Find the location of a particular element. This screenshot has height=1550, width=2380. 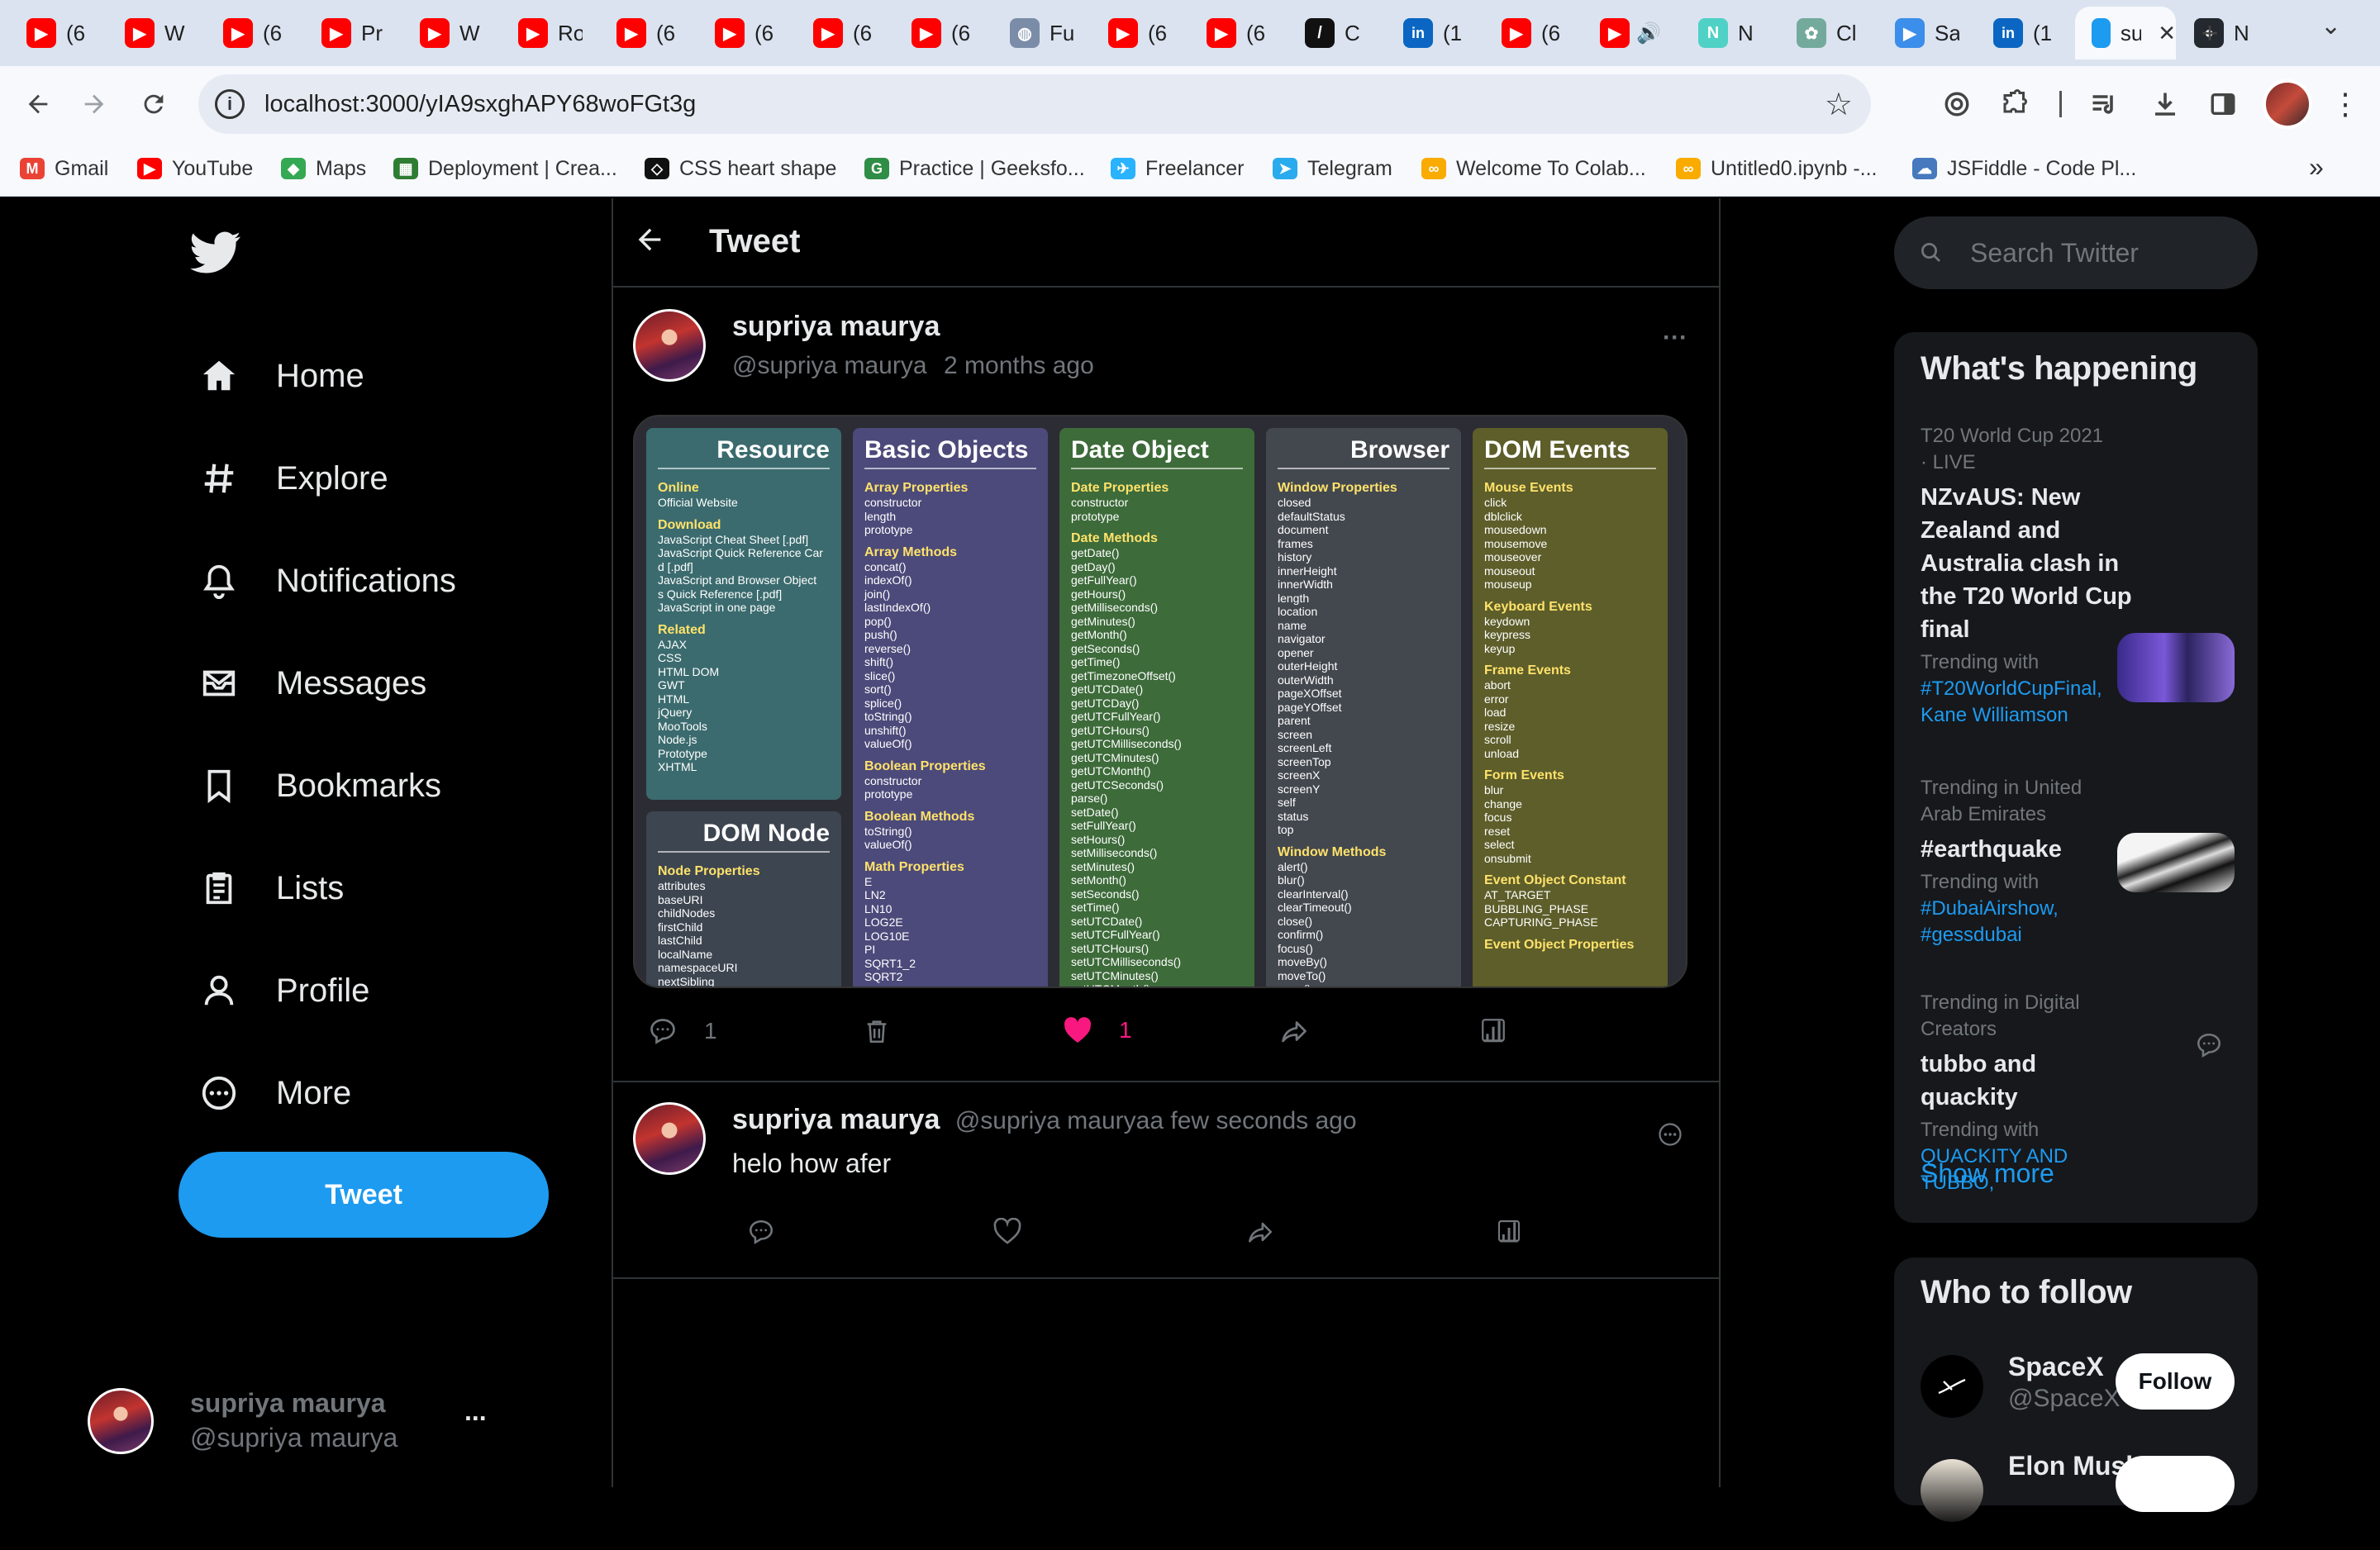

browser-tab: ✿ Cl is located at coordinates (1825, 33).